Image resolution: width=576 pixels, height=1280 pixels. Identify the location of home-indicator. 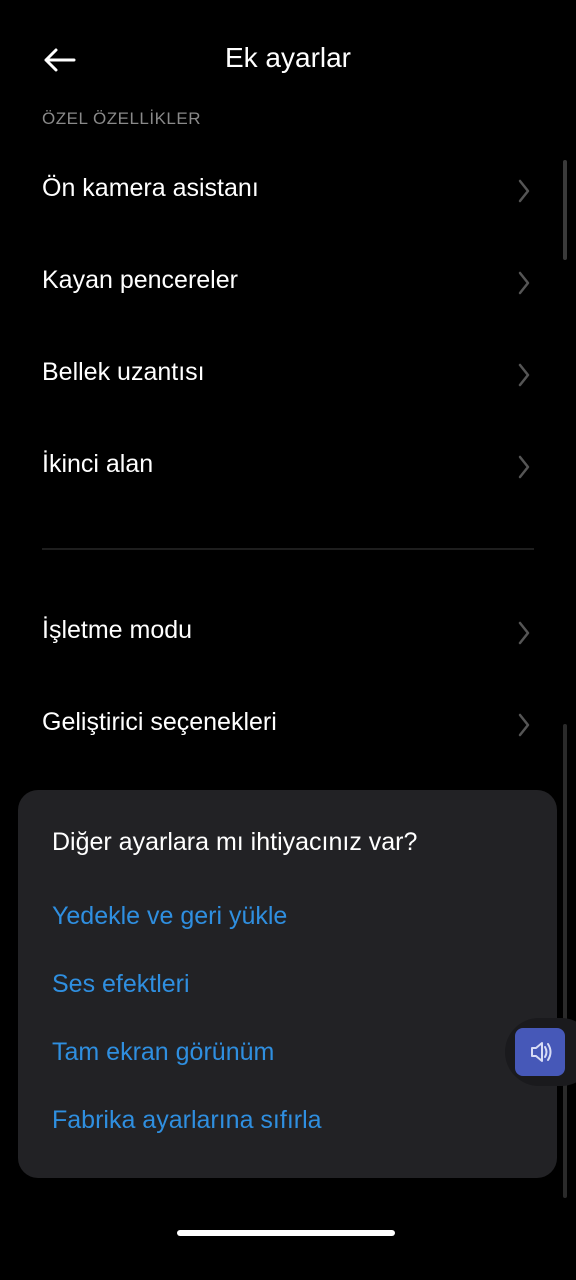
(286, 1233).